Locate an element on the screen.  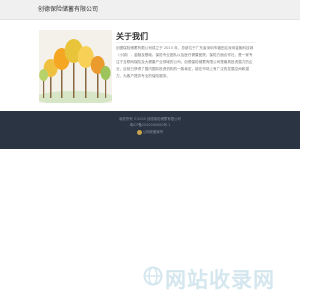
site-logo: 创德保险储蓄有限公司 is located at coordinates (68, 8).